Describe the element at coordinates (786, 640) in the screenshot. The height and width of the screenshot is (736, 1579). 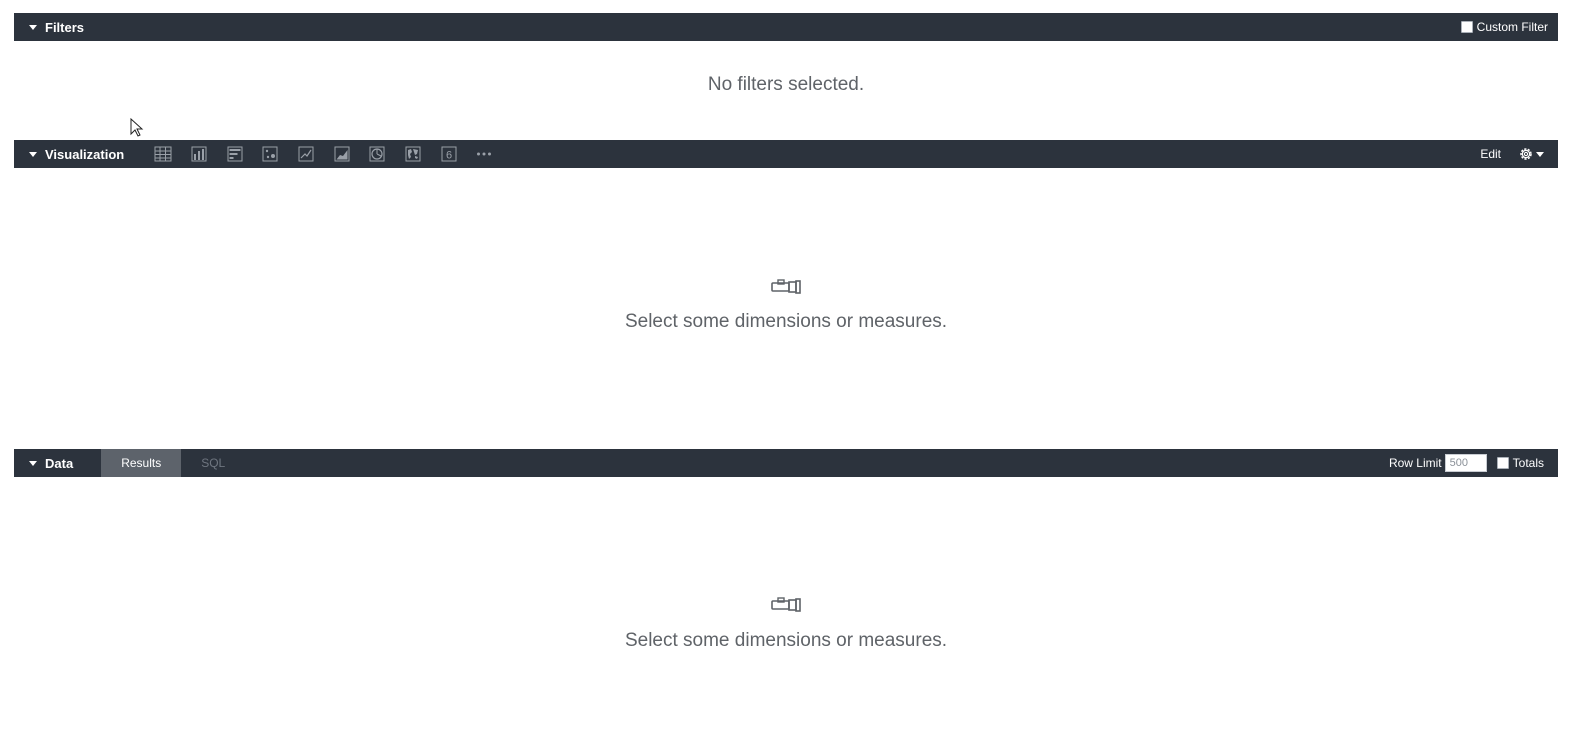
I see `data-empty-message: Select some dimensions or measures.` at that location.